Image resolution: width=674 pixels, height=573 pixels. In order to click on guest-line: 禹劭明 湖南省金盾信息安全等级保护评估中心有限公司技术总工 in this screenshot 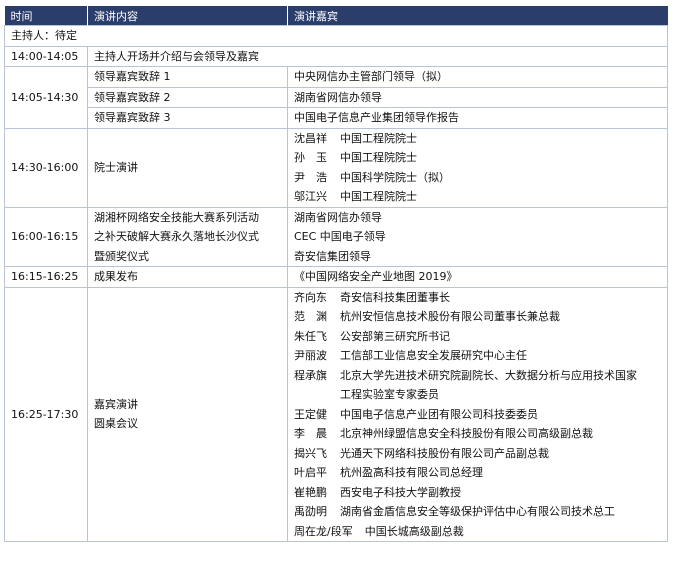, I will do `click(480, 512)`.